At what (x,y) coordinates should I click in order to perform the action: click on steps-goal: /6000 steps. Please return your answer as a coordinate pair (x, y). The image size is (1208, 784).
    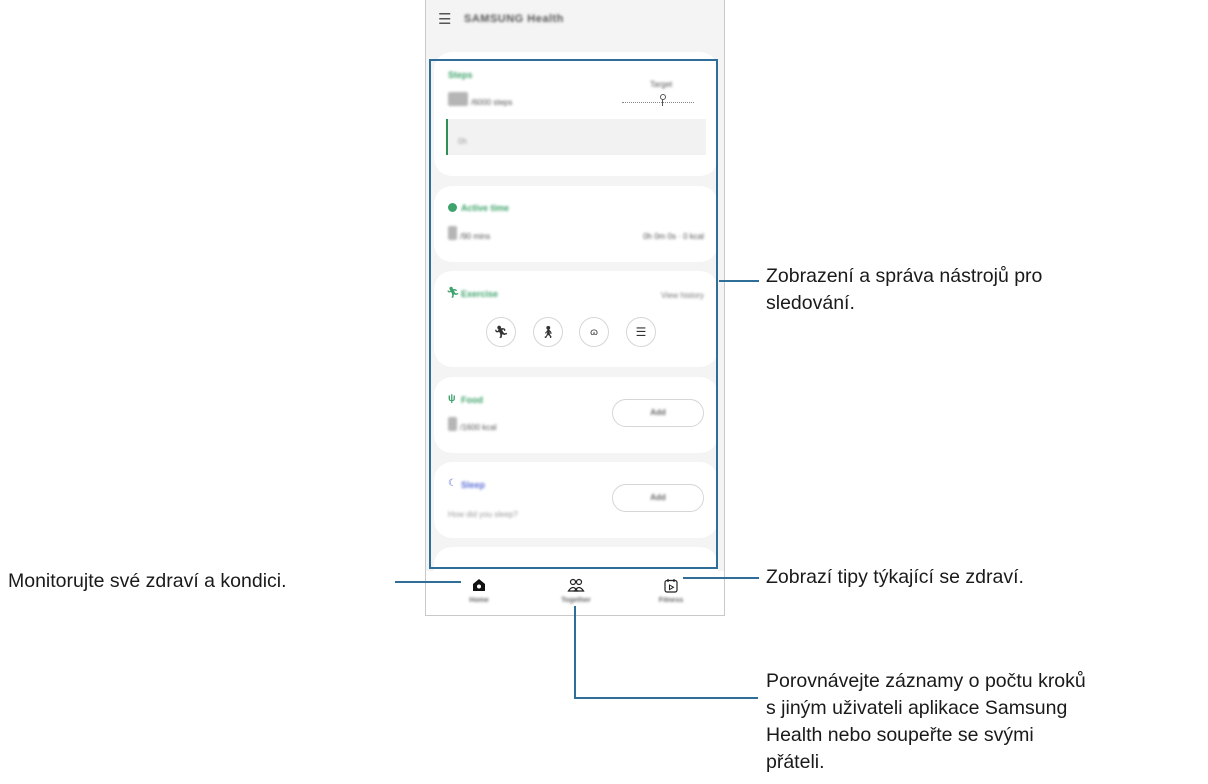
    Looking at the image, I should click on (492, 102).